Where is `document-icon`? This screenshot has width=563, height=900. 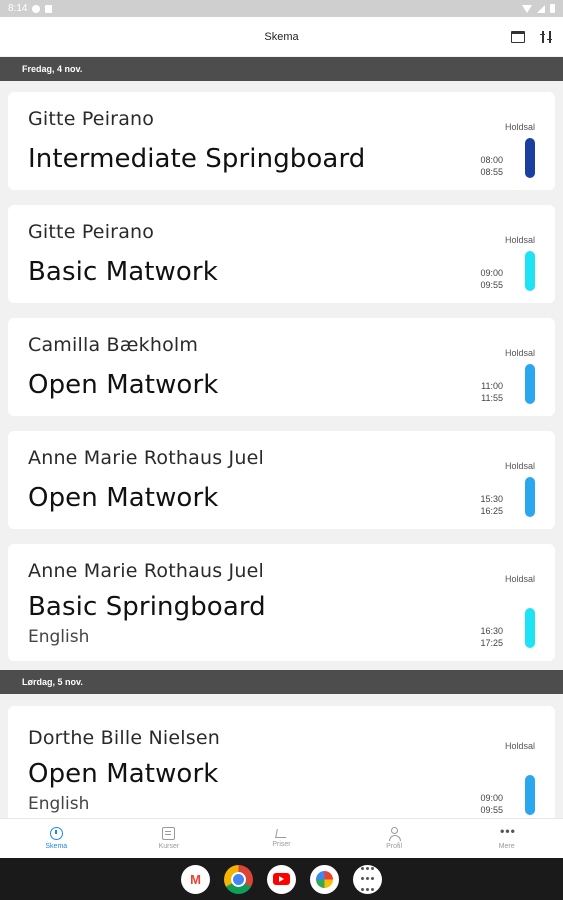
document-icon is located at coordinates (49, 8).